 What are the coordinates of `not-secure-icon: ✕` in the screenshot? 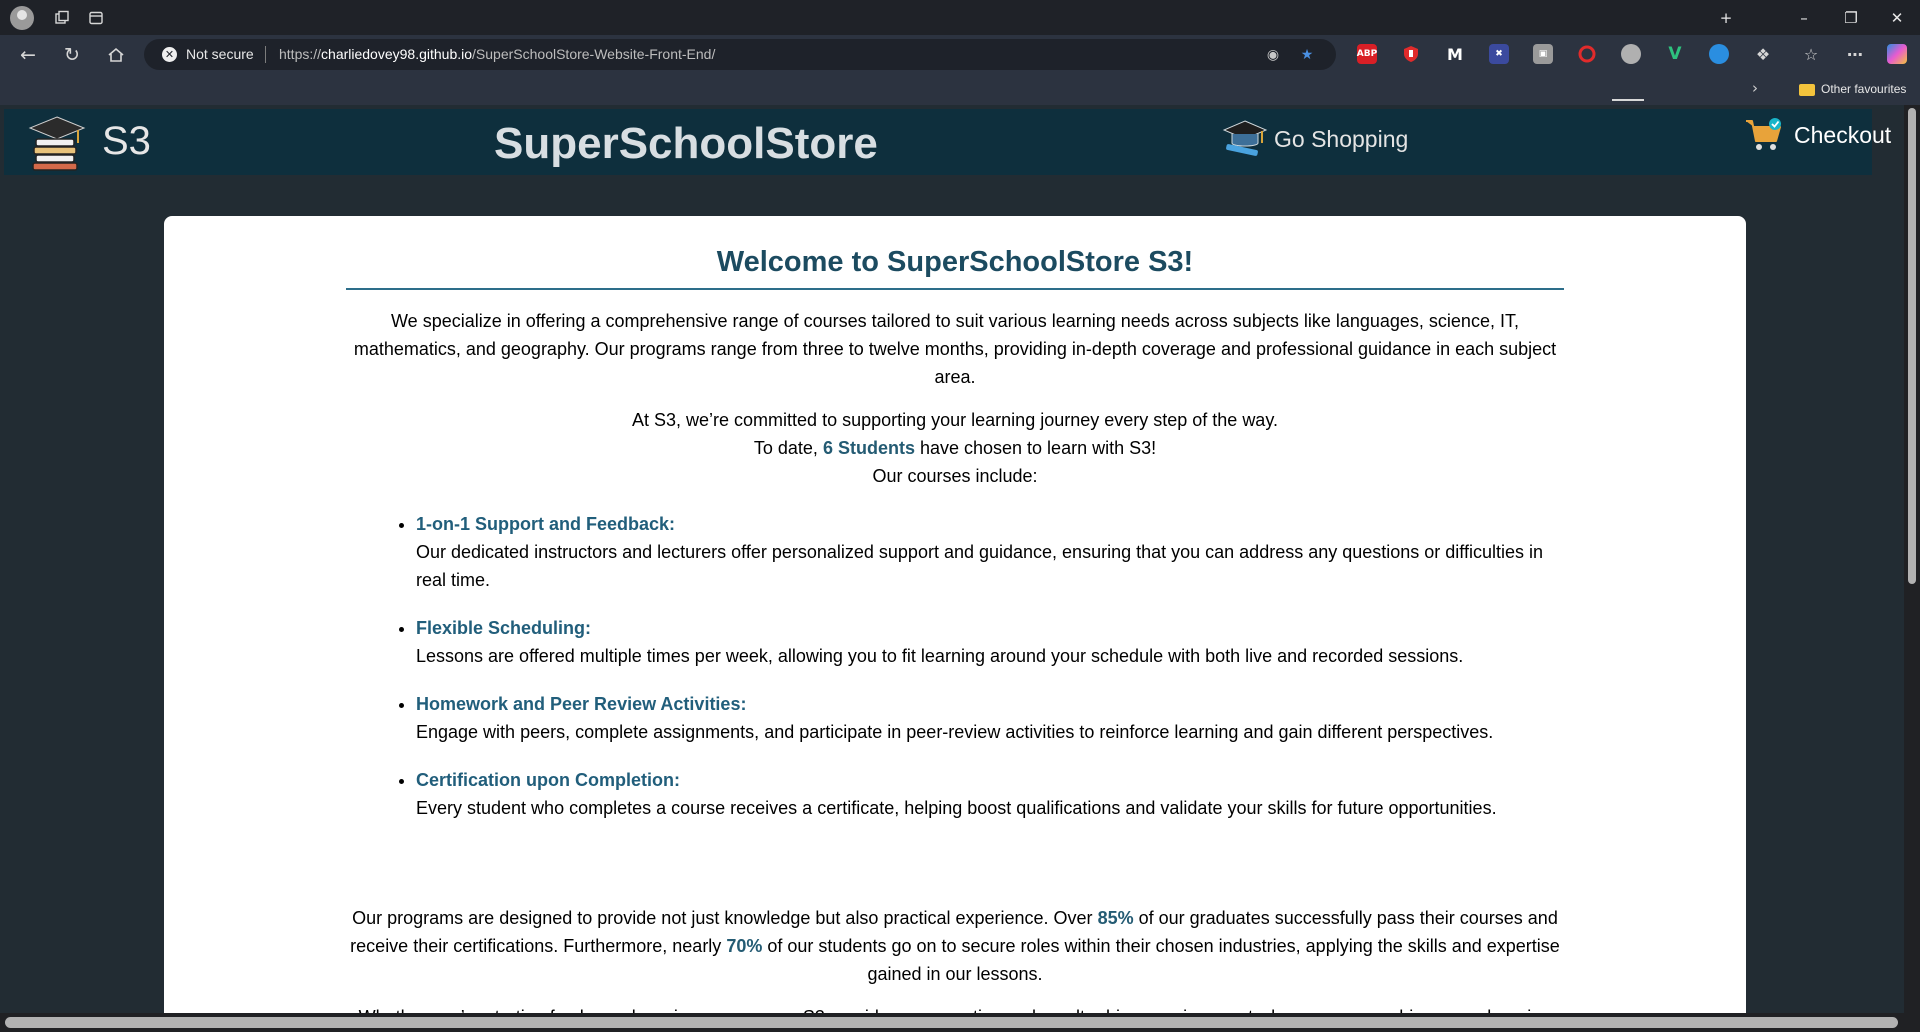 It's located at (169, 54).